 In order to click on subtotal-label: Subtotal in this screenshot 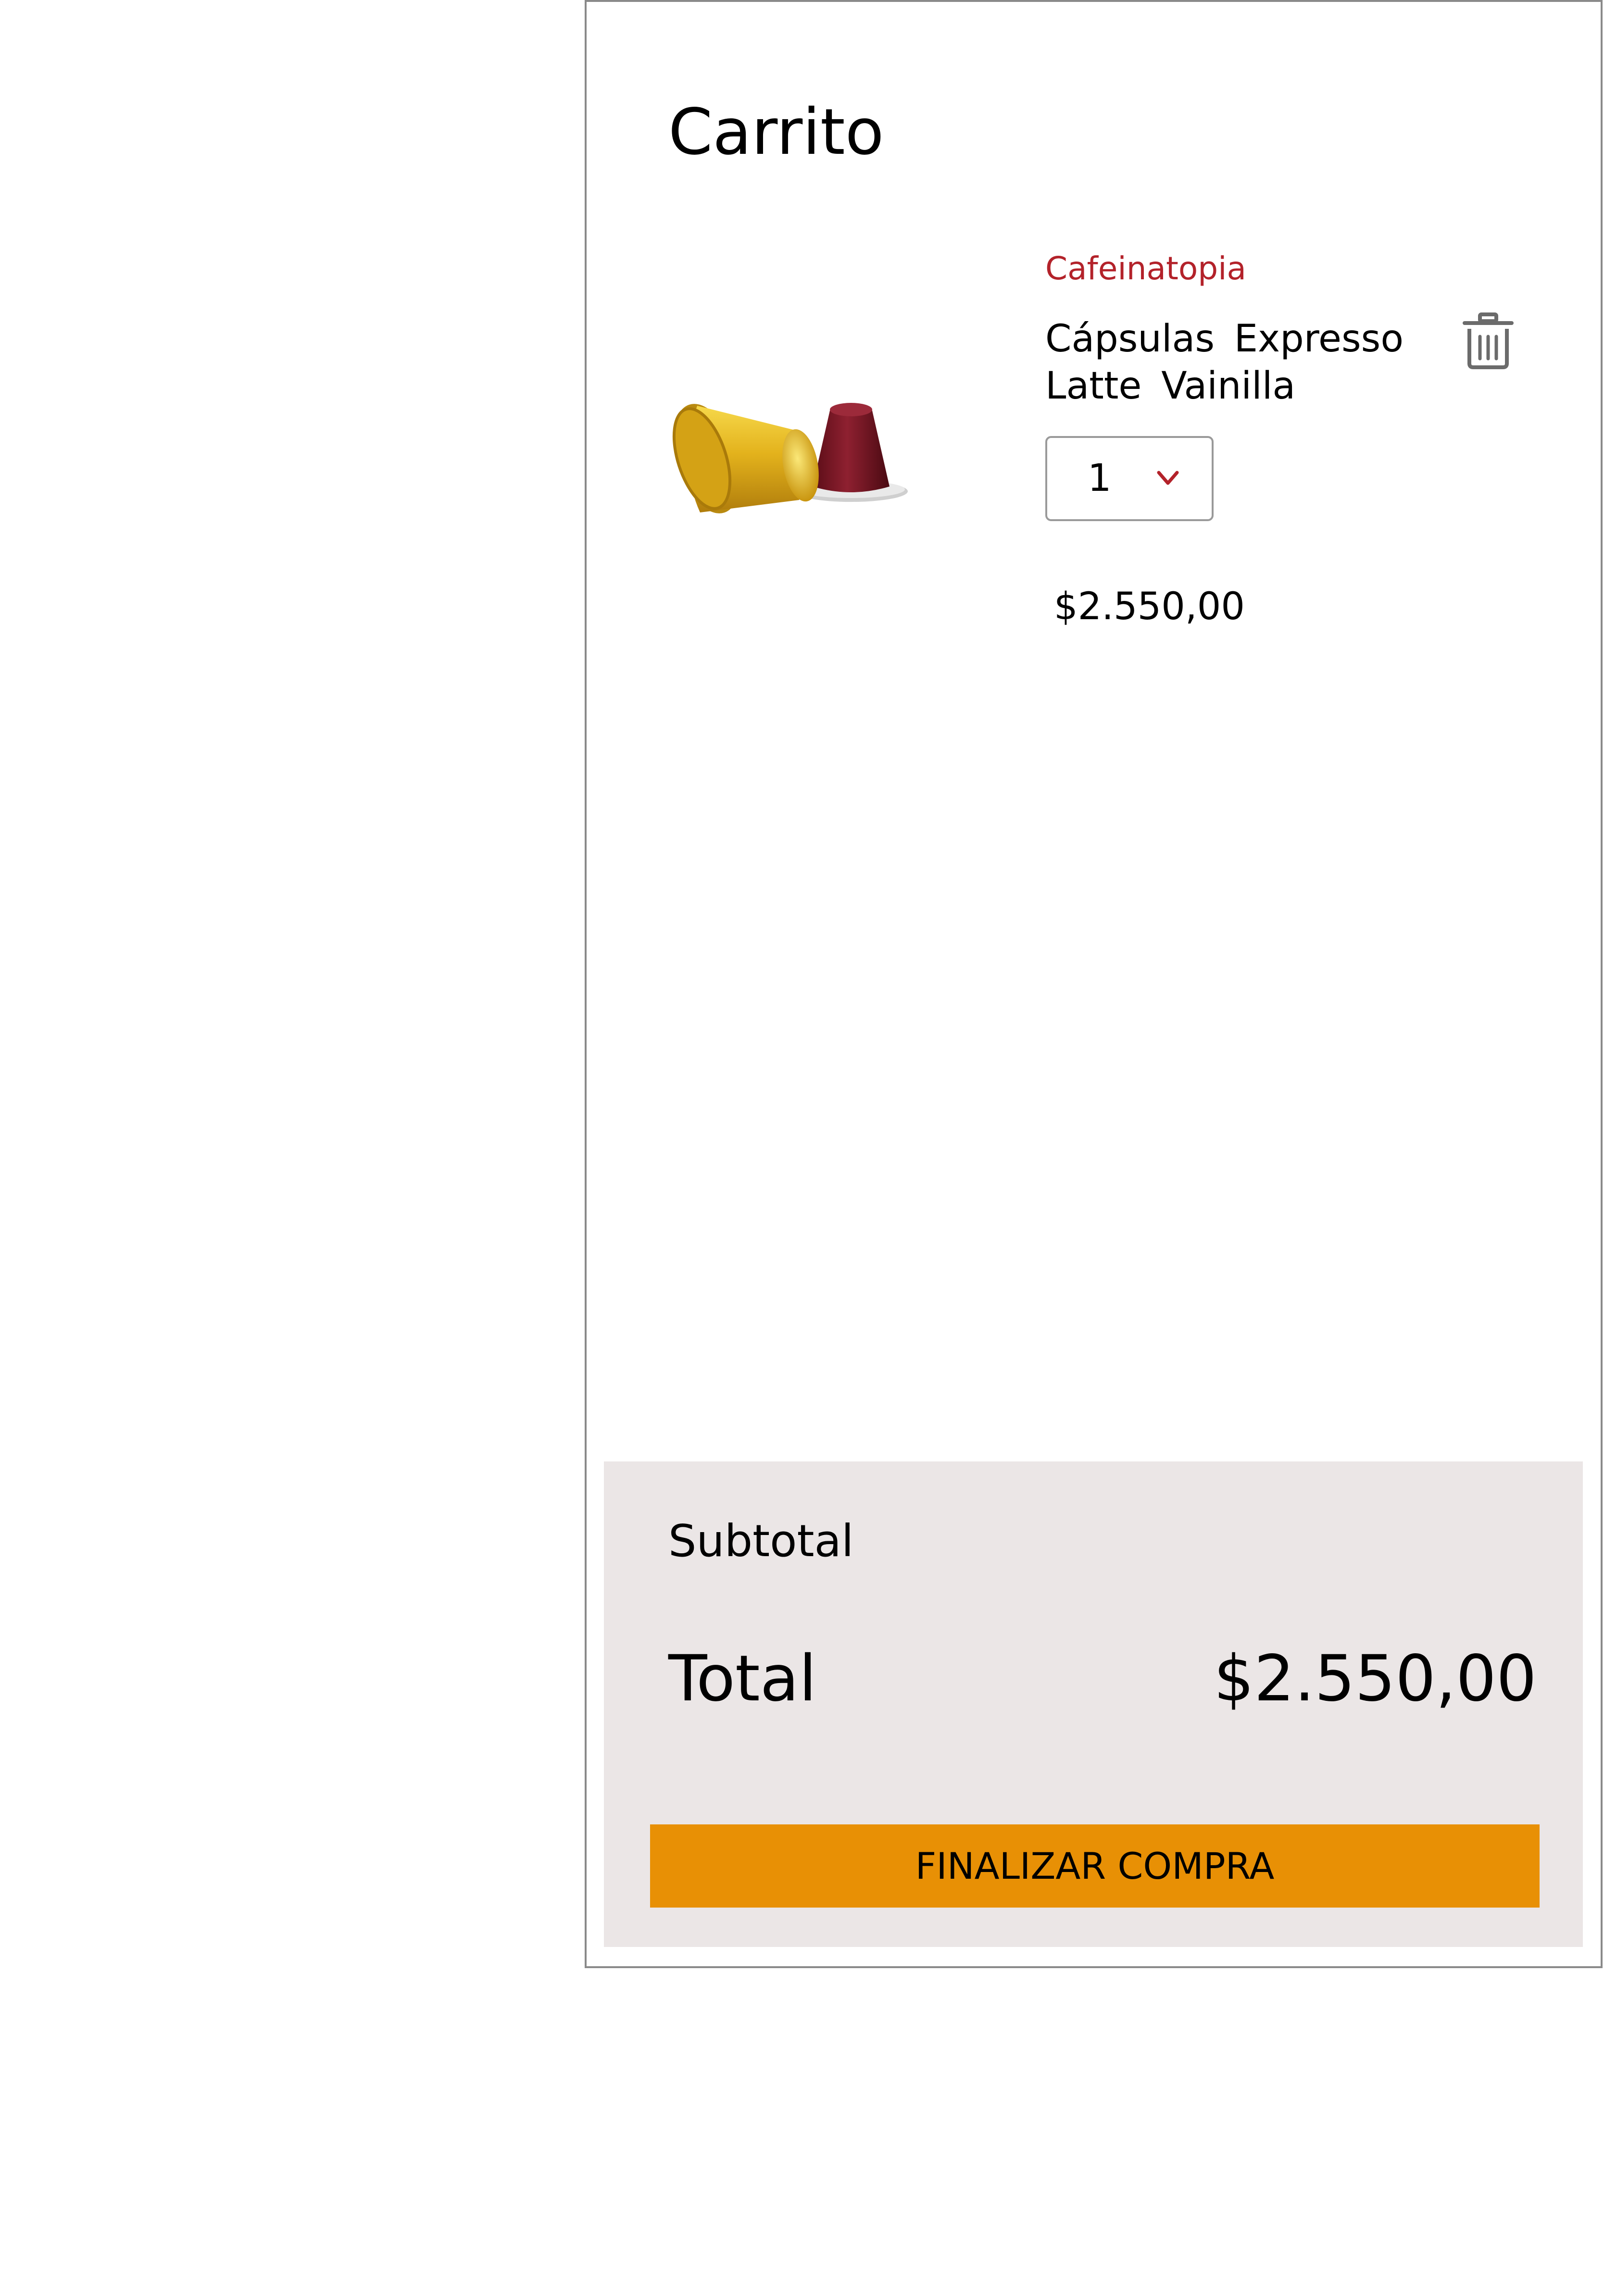, I will do `click(761, 1541)`.